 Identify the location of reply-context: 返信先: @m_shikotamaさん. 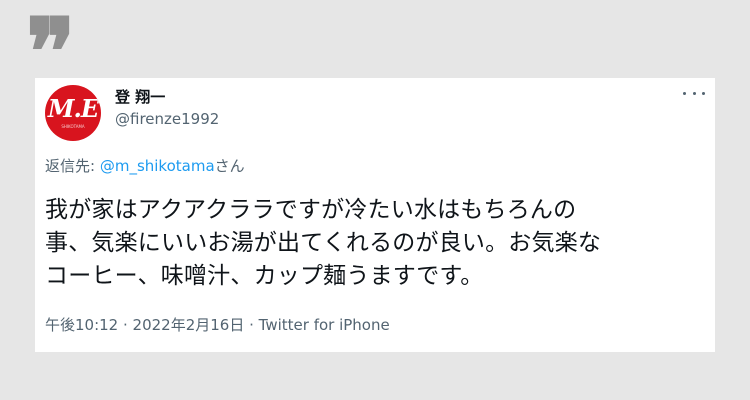
(145, 166).